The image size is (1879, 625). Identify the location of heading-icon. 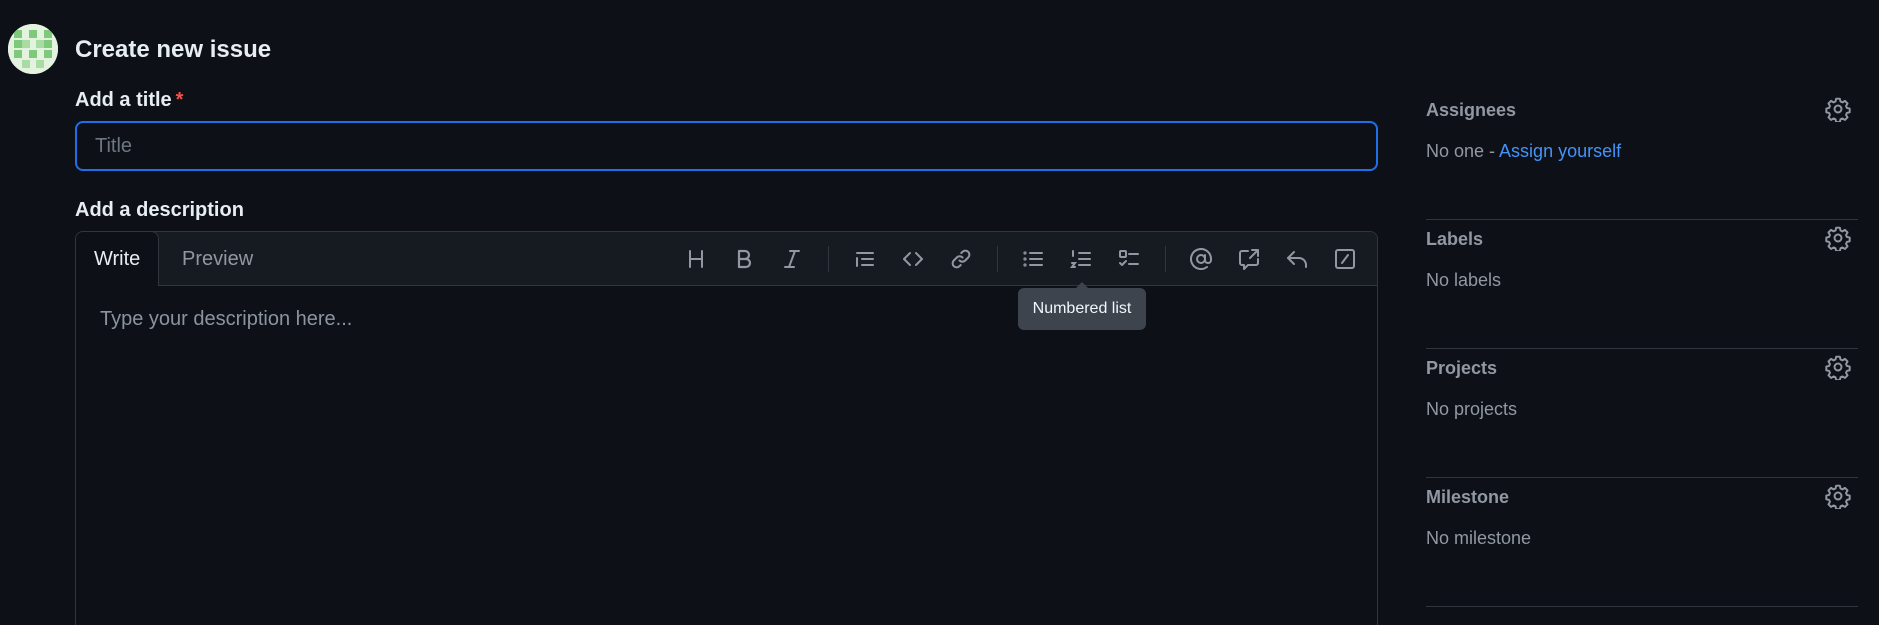
(696, 259).